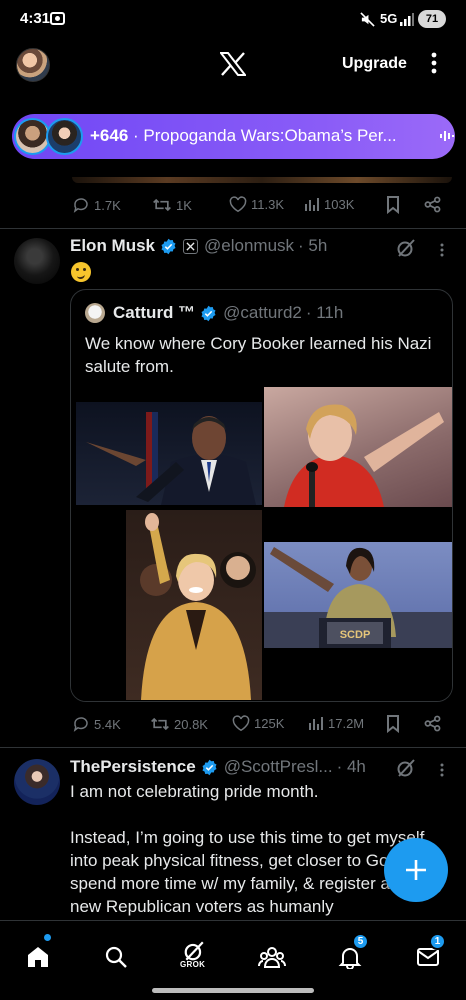 This screenshot has height=1000, width=466. I want to click on search-icon, so click(116, 957).